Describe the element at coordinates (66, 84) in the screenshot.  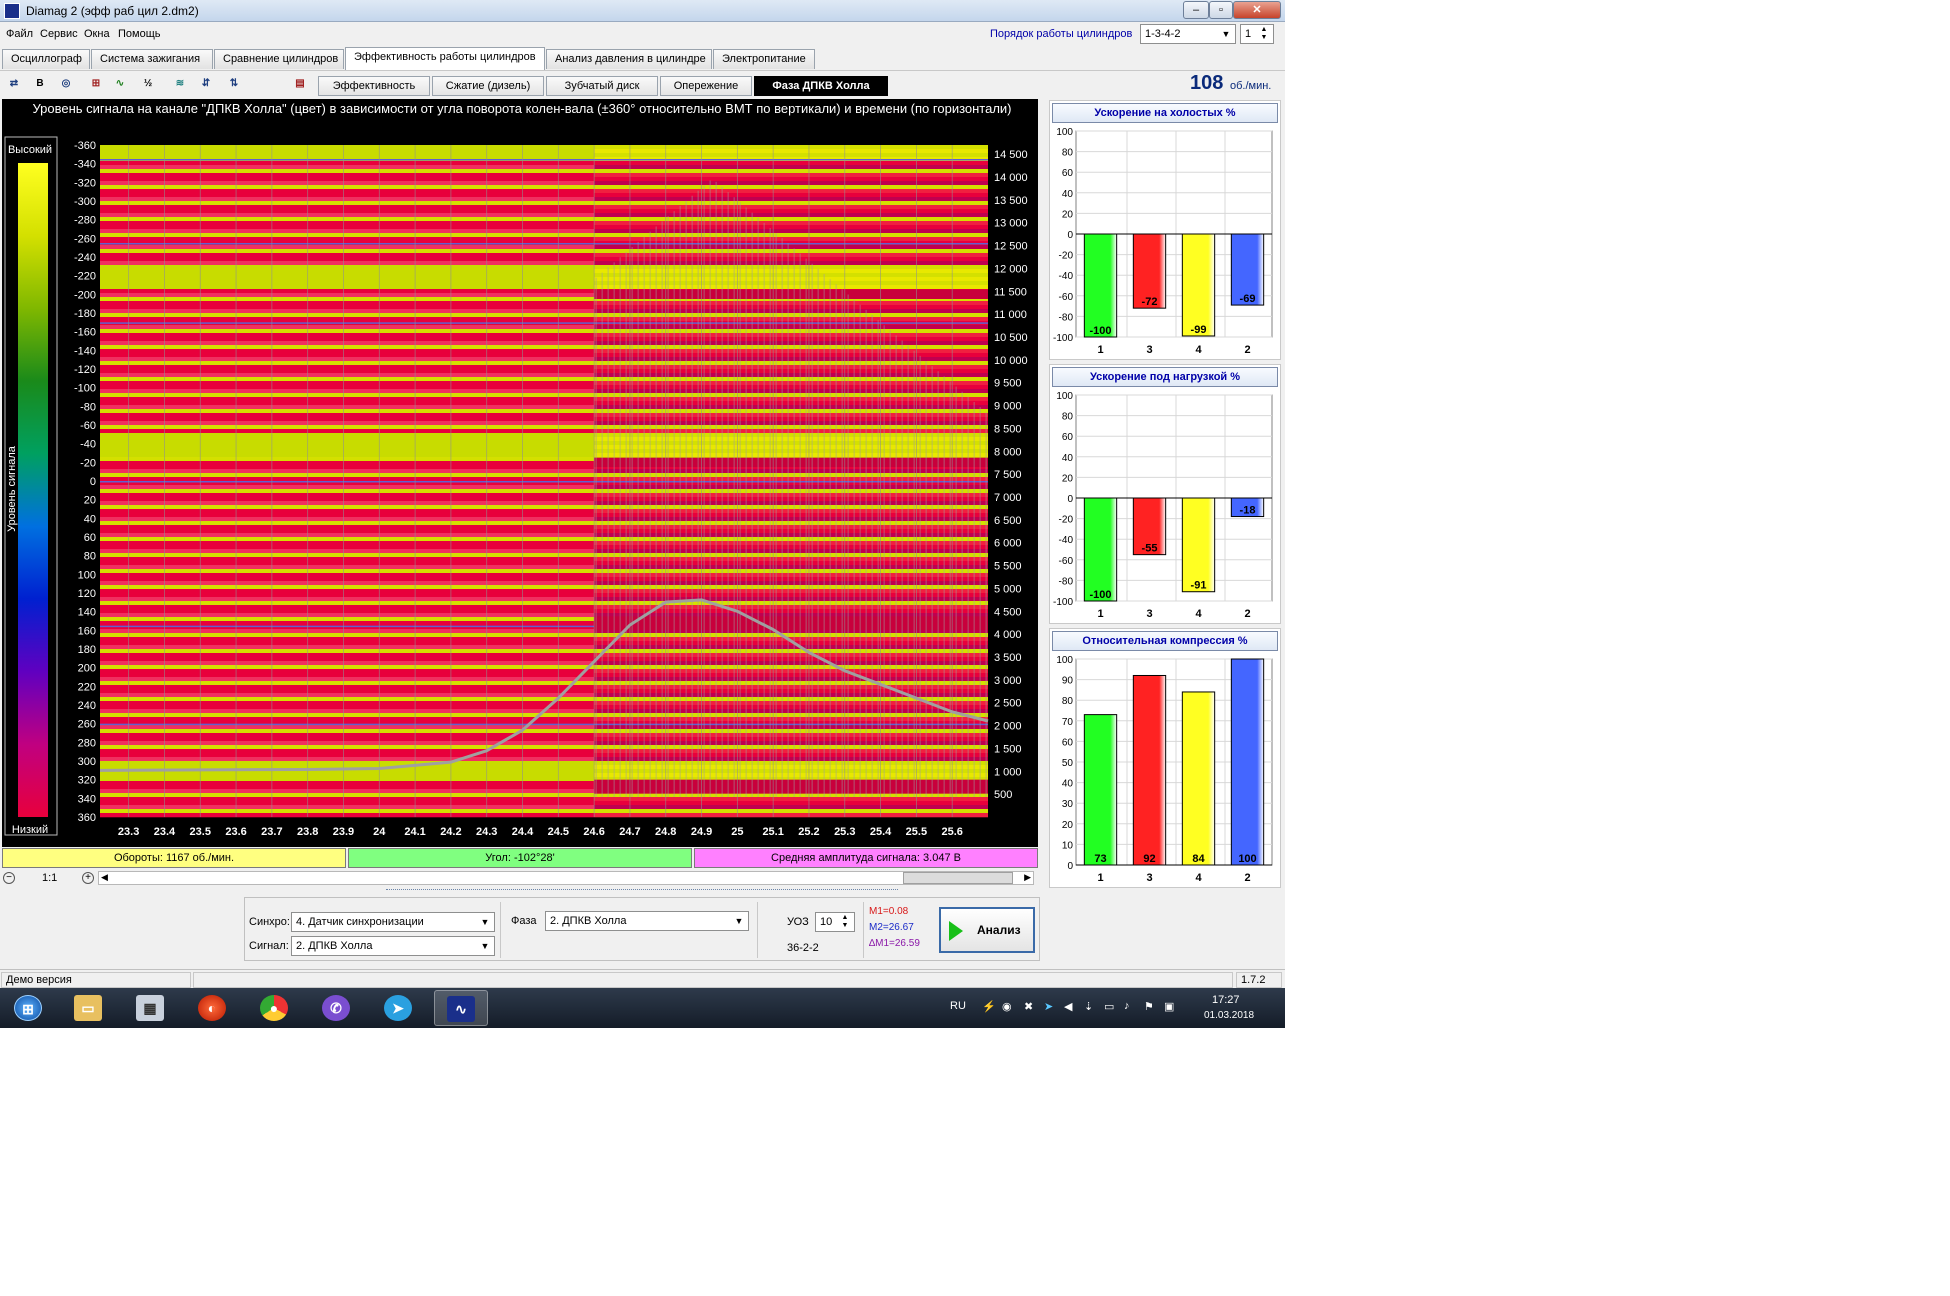
I see `rpm-icon: ◎` at that location.